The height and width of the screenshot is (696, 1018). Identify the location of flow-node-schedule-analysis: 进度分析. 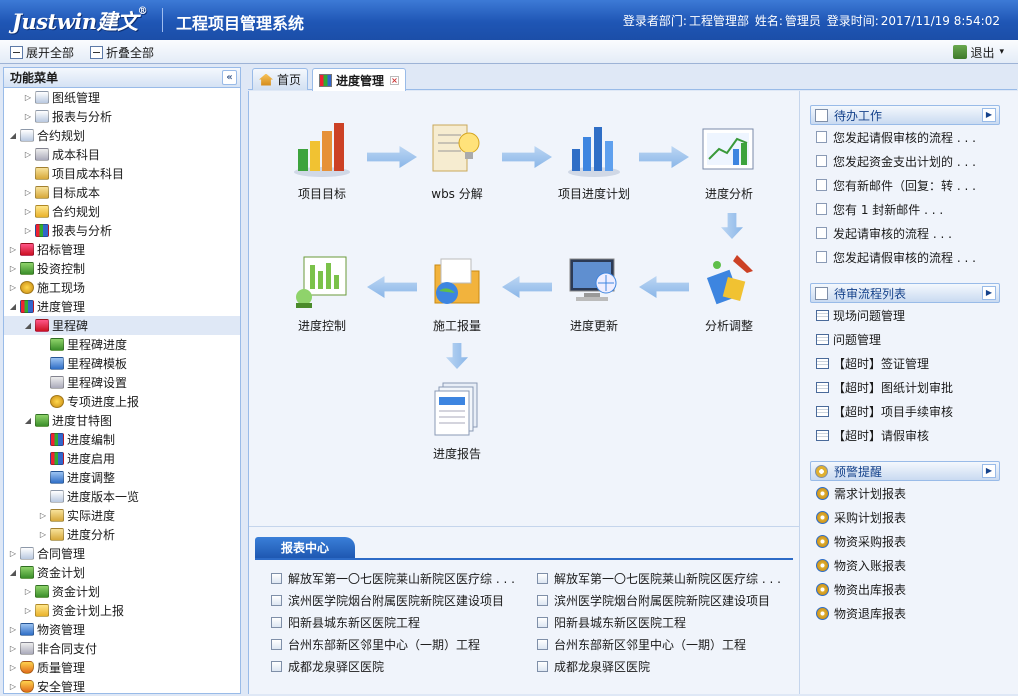
(729, 160).